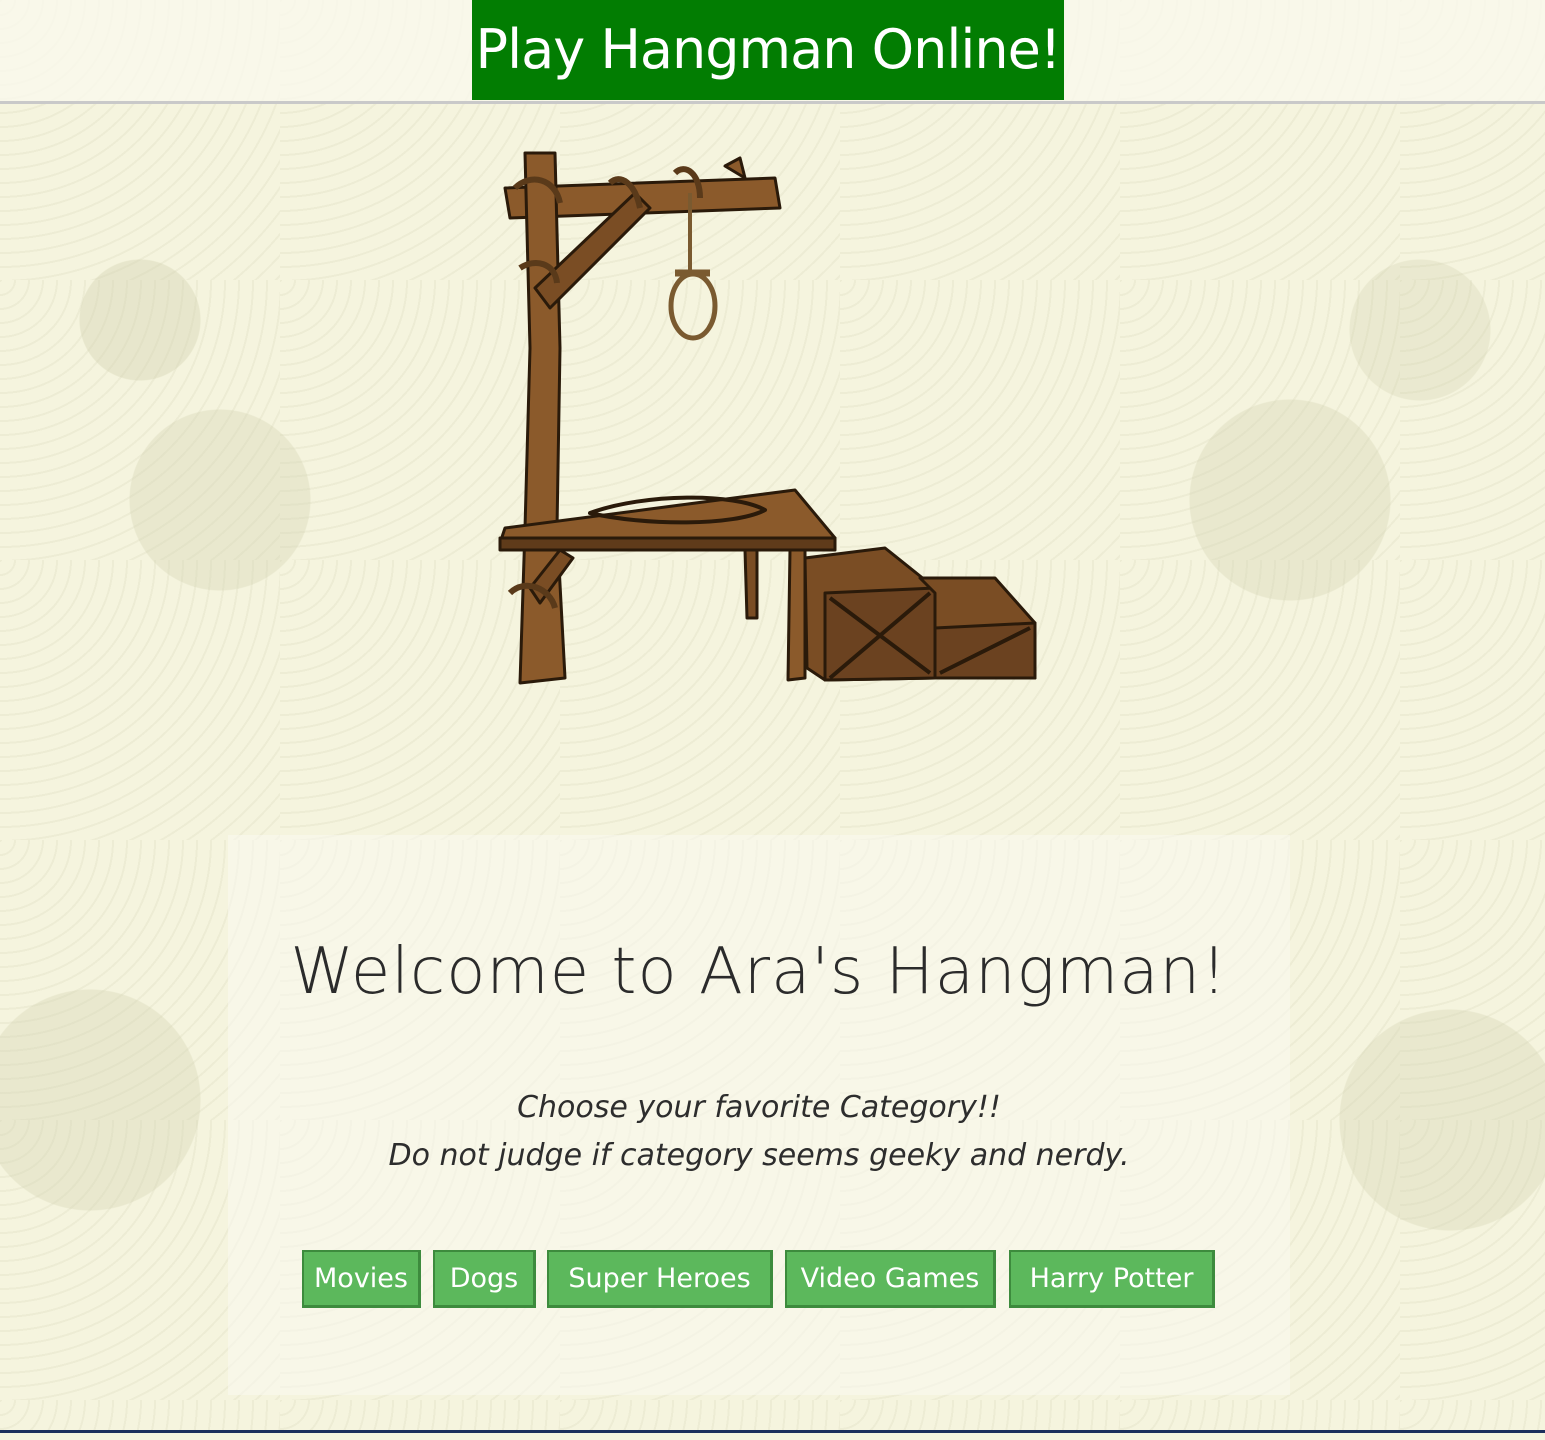 The height and width of the screenshot is (1440, 1545). Describe the element at coordinates (660, 1279) in the screenshot. I see `category-super-heroes-button: Super Heroes` at that location.